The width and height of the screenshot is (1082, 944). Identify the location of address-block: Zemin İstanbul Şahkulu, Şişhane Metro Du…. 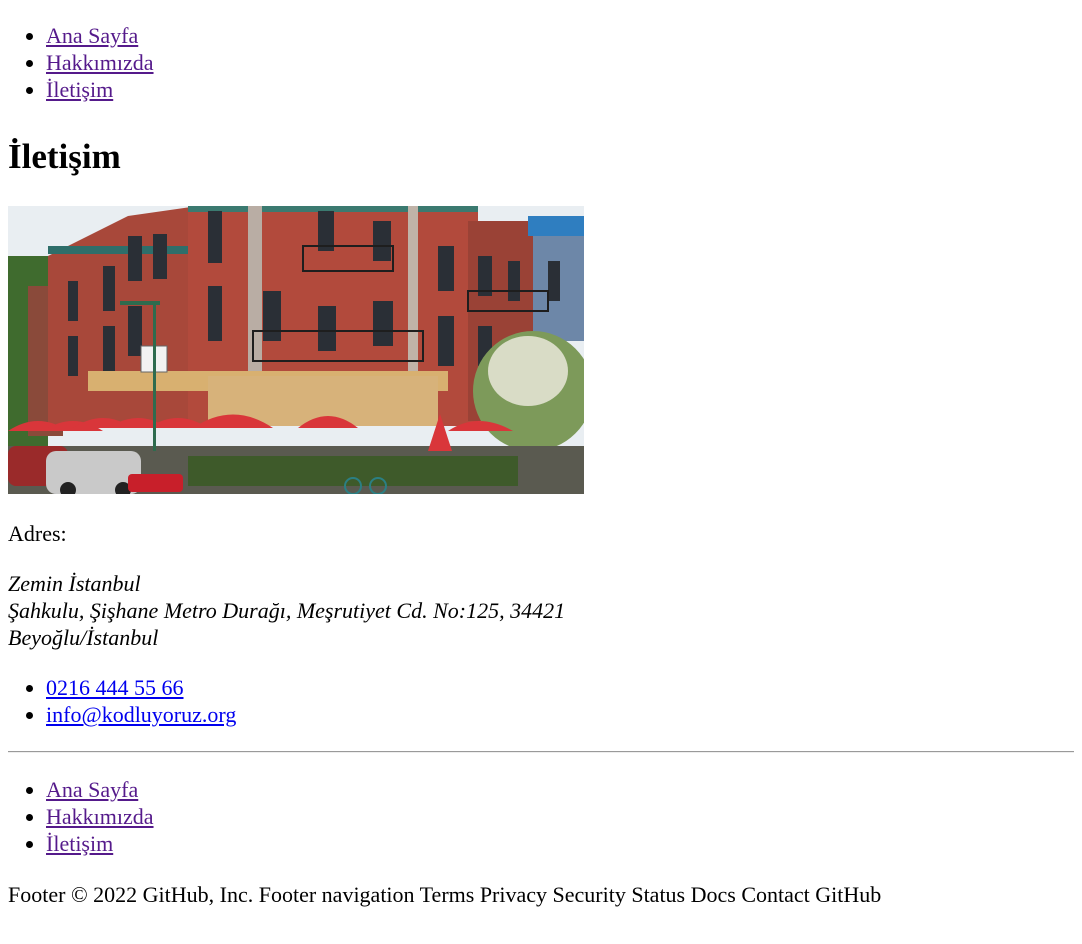
(541, 610).